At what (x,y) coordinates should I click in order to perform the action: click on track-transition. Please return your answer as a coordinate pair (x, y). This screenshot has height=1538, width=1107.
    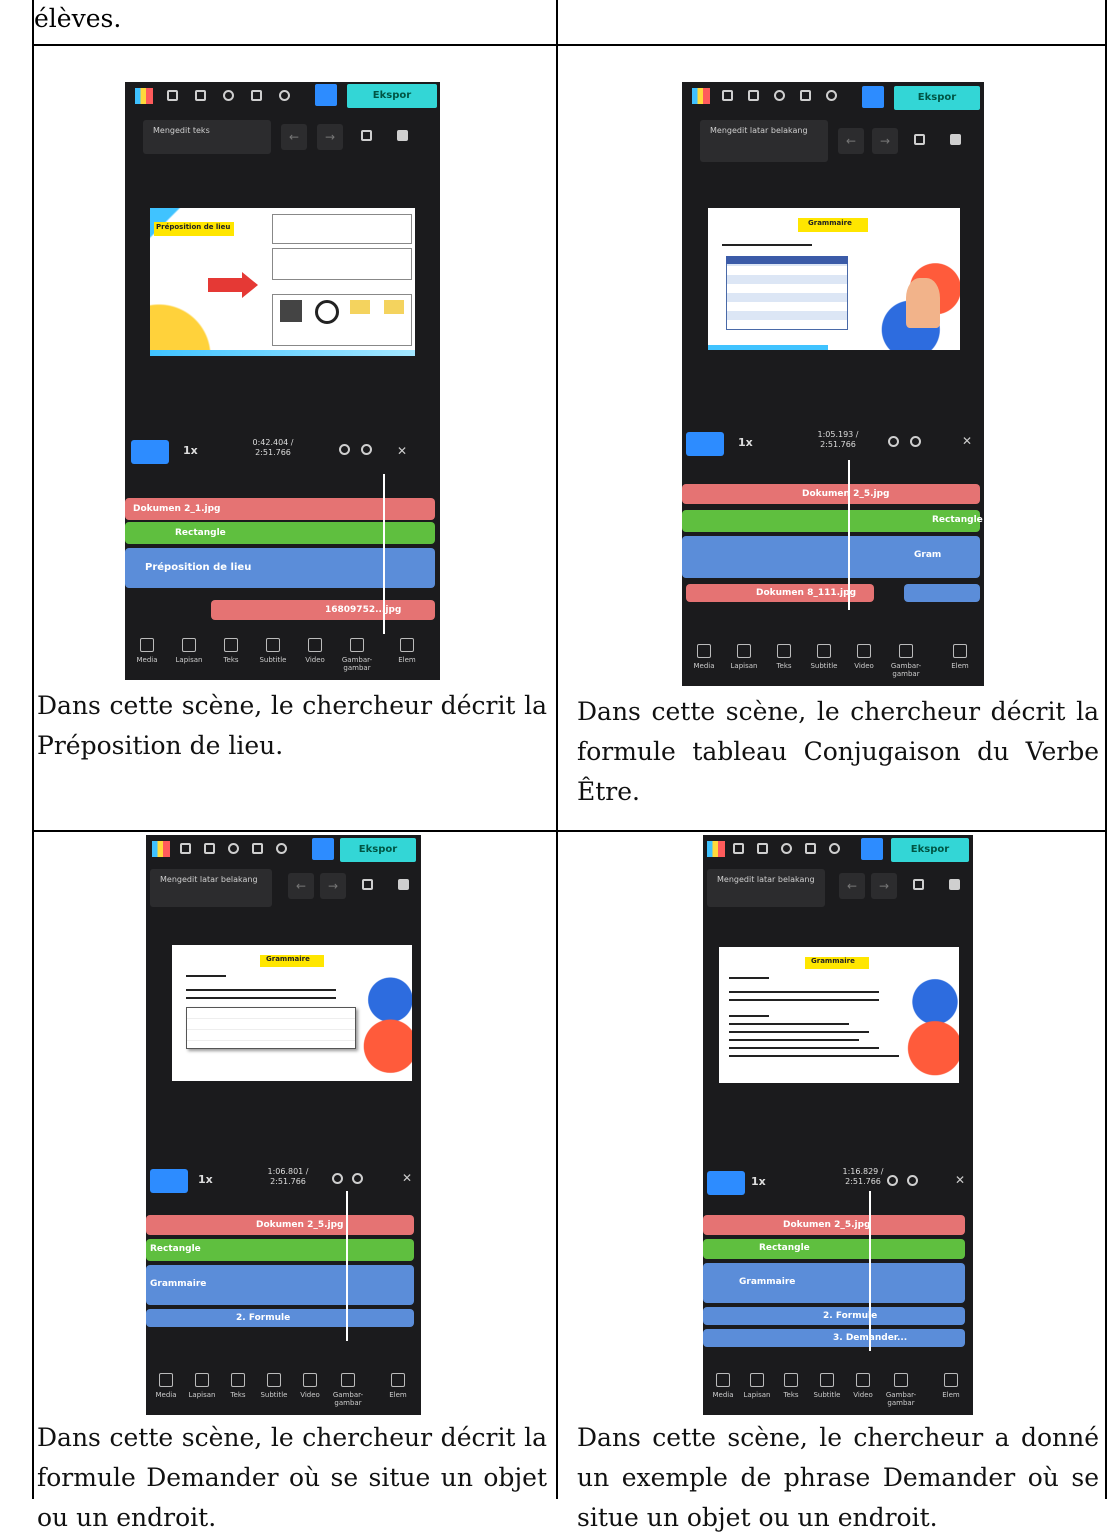
    Looking at the image, I should click on (942, 593).